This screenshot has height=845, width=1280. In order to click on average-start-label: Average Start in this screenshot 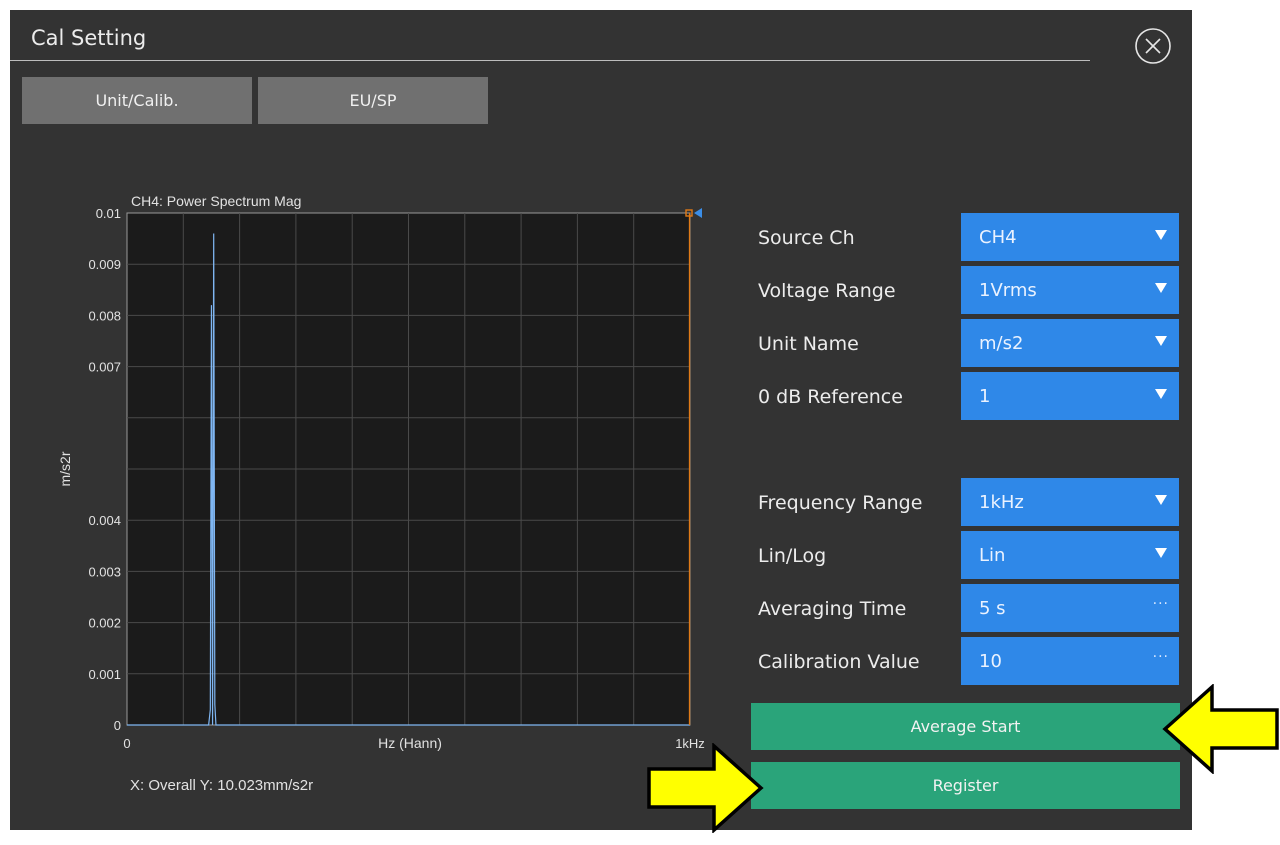, I will do `click(965, 726)`.